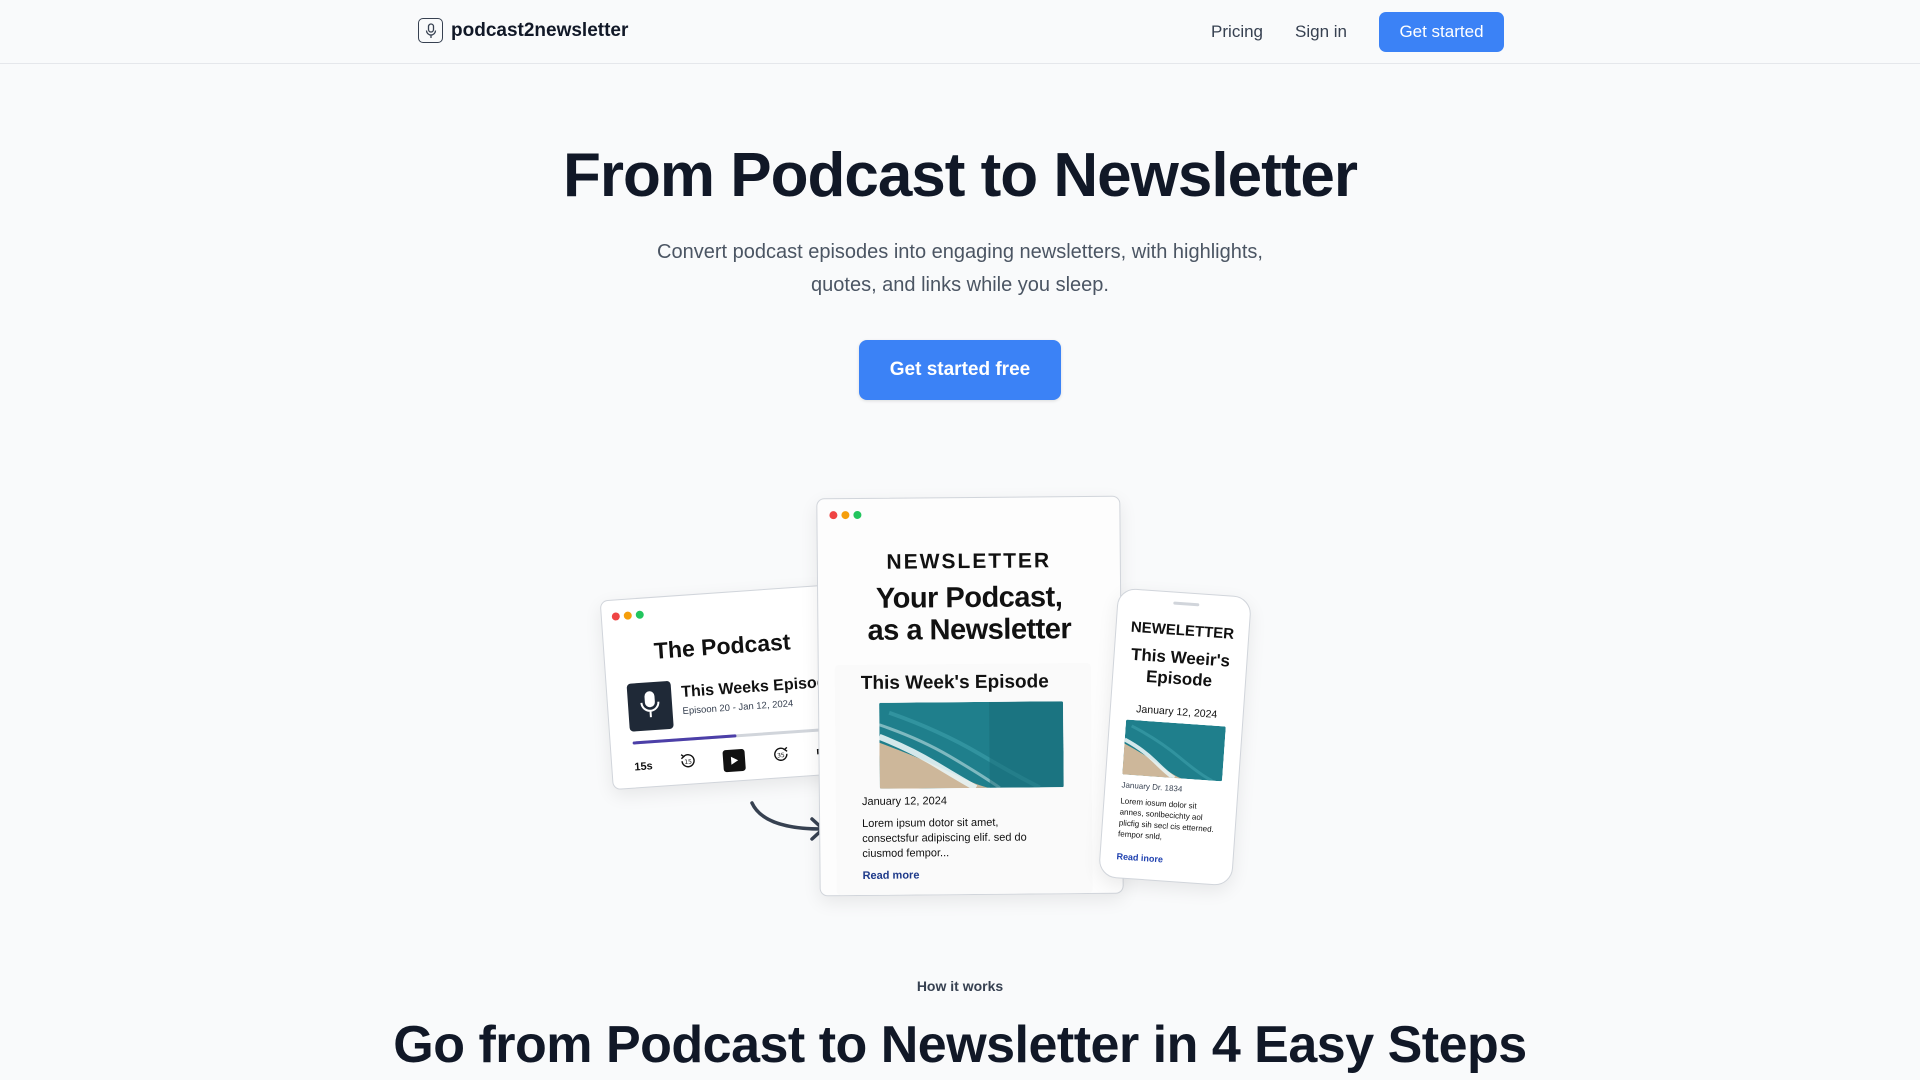  What do you see at coordinates (540, 30) in the screenshot?
I see `brand-name: podcast2newsletter` at bounding box center [540, 30].